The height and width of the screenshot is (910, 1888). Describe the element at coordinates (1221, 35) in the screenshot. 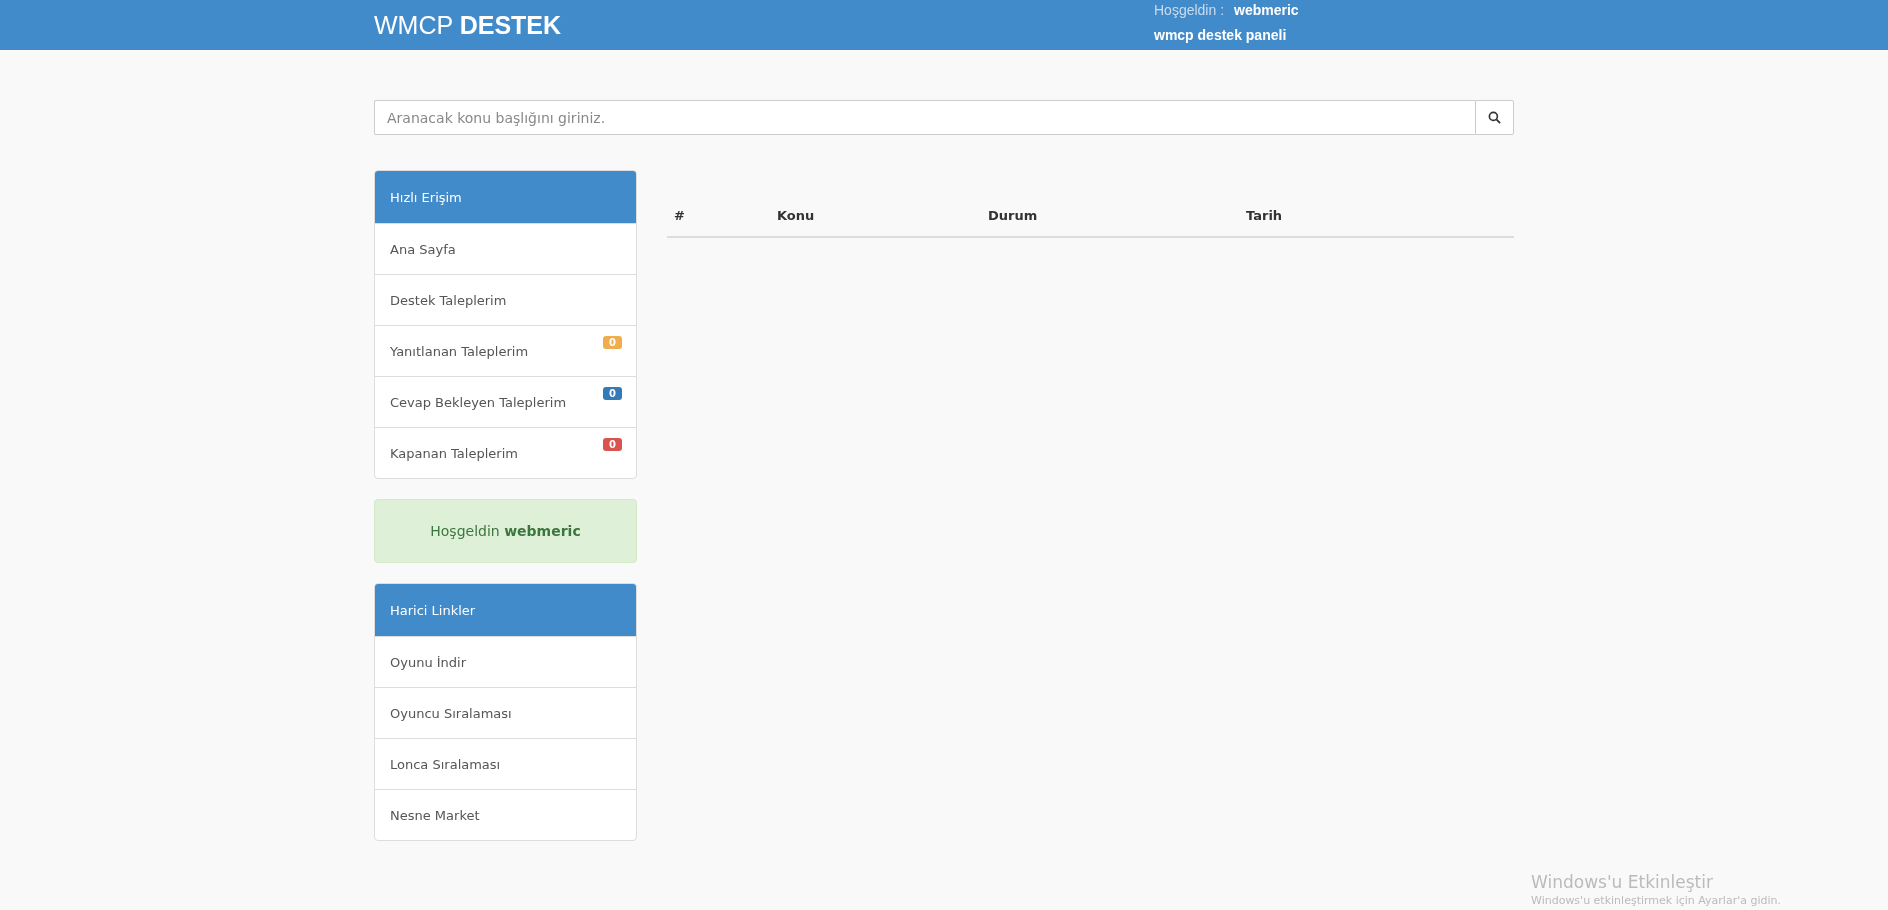

I see `panel-subtitle: wmcp destek paneli` at that location.